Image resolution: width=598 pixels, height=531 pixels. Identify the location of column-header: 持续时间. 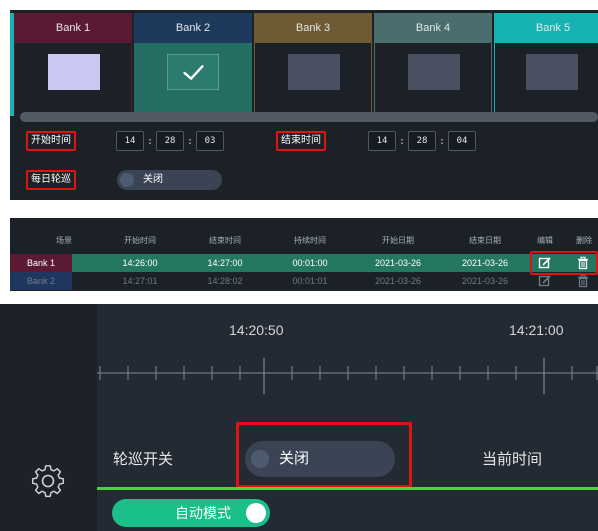
(310, 240).